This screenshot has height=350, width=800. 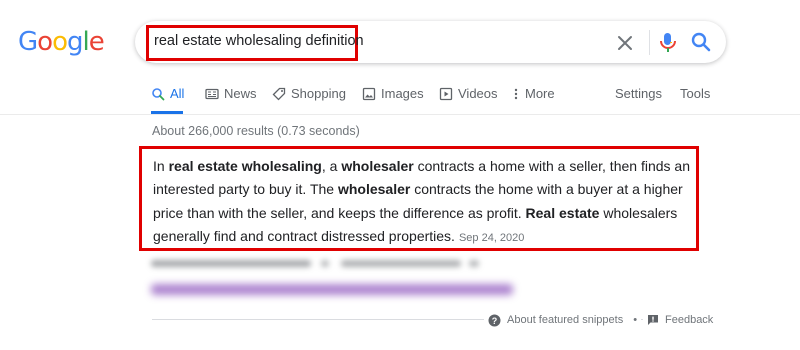 I want to click on tab-news: News, so click(x=231, y=100).